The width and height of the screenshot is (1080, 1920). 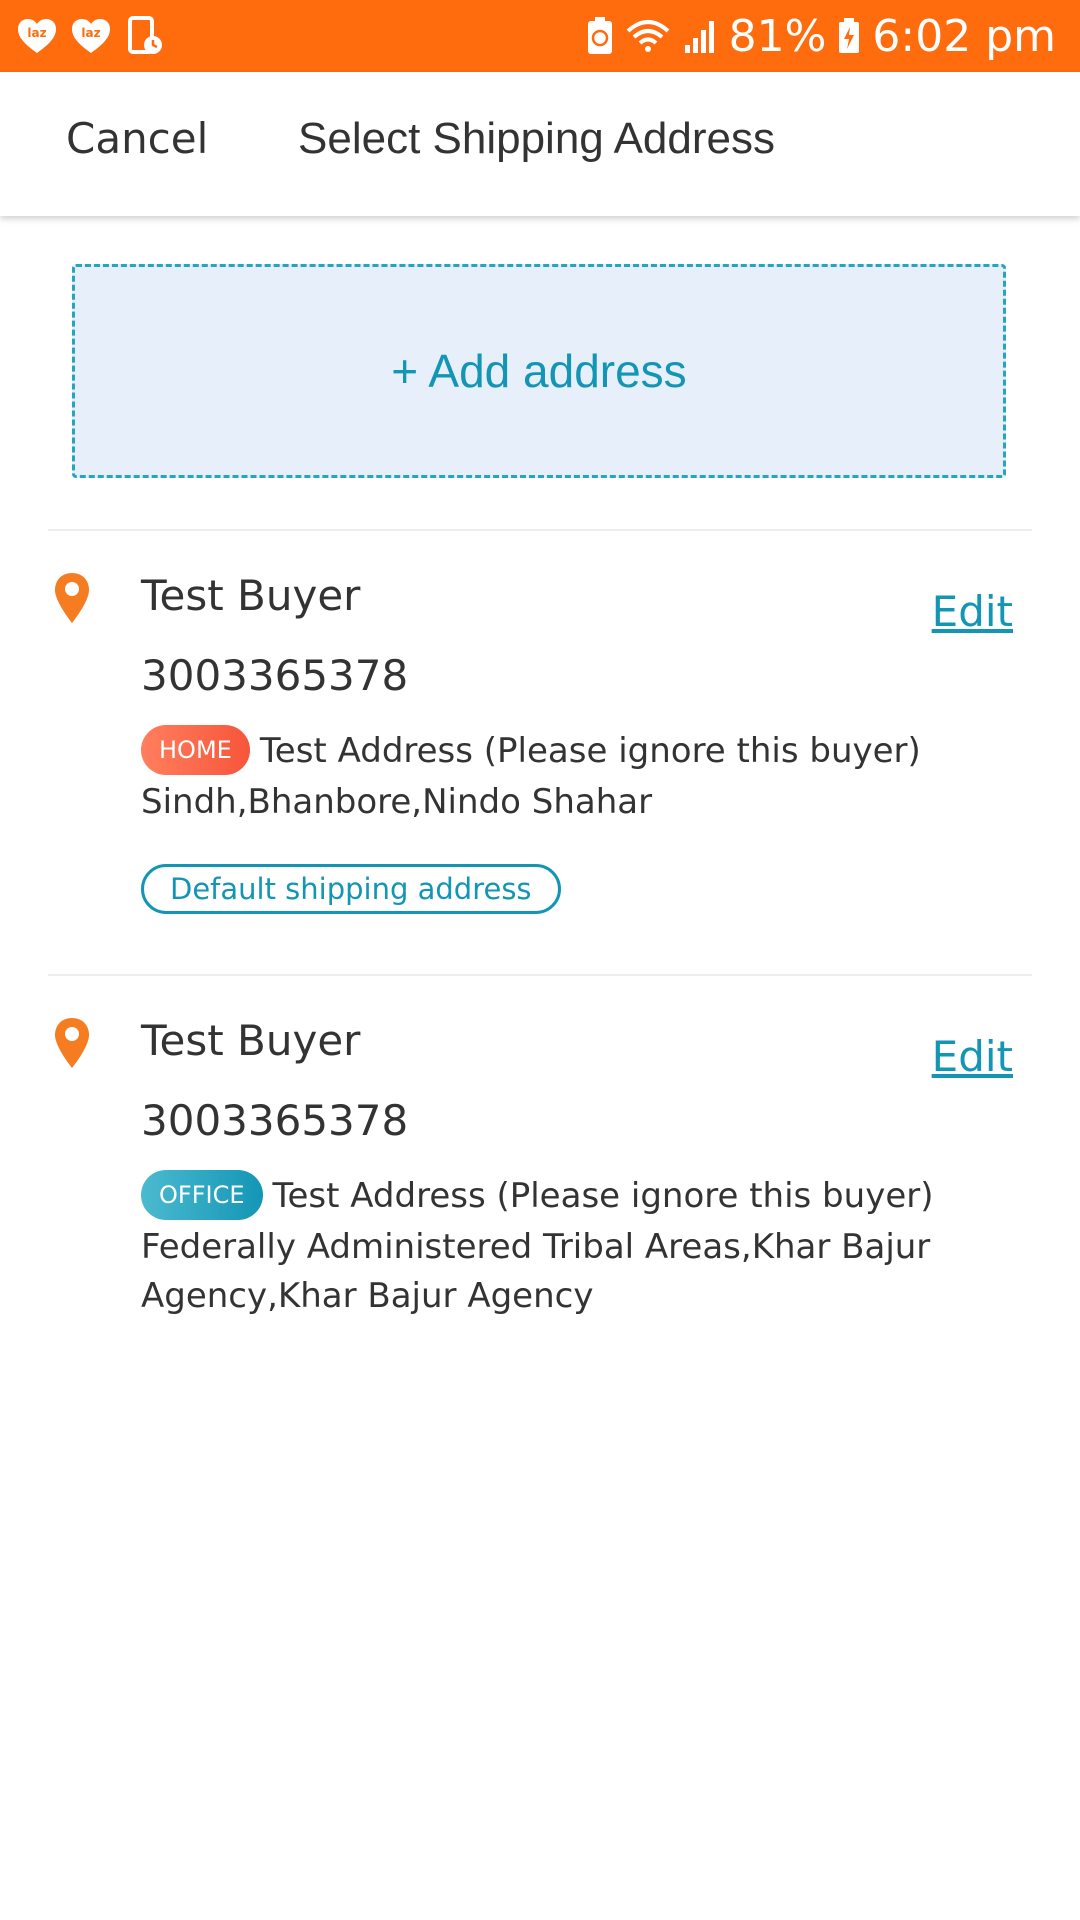 I want to click on battery-percent: 81%, so click(x=777, y=36).